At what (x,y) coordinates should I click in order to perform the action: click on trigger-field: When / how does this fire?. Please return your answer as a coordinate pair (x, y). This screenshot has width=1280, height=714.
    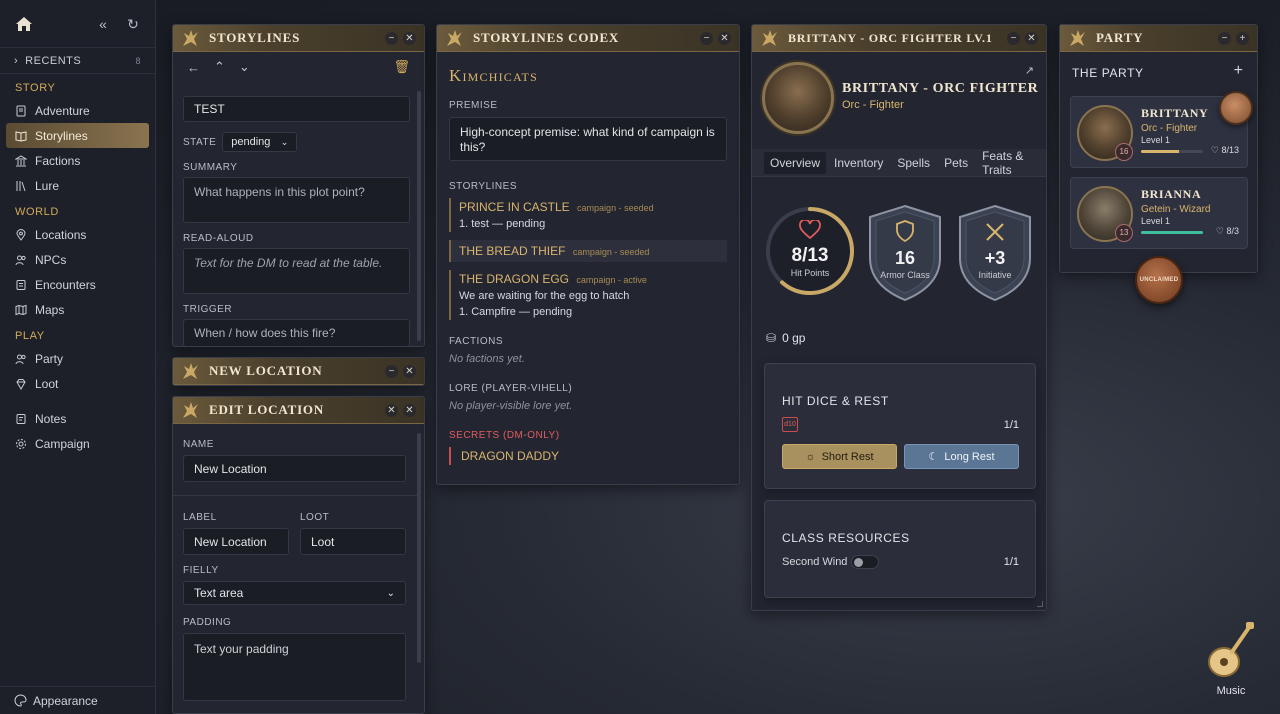
    Looking at the image, I should click on (296, 332).